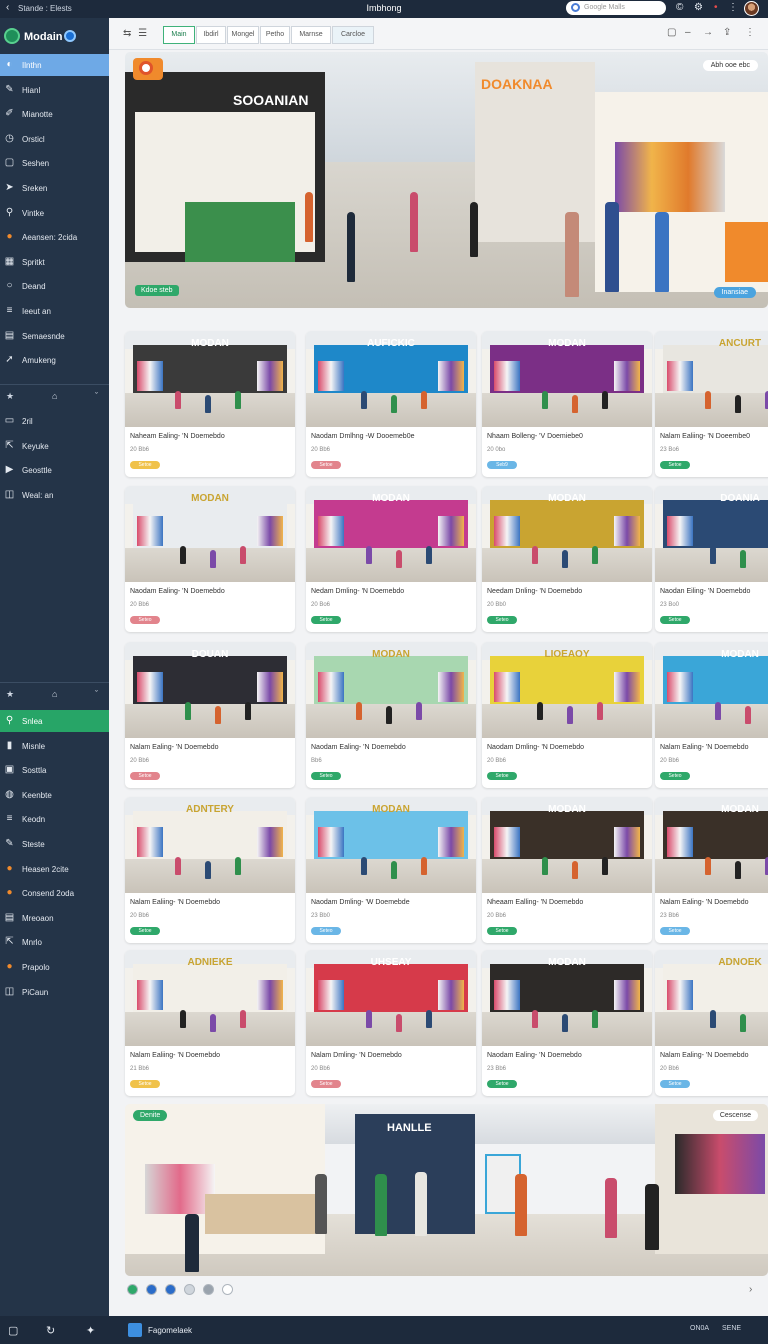 The image size is (768, 1344). Describe the element at coordinates (54, 114) in the screenshot. I see `sidebar-item-mianotte: ✐ Mianotte` at that location.